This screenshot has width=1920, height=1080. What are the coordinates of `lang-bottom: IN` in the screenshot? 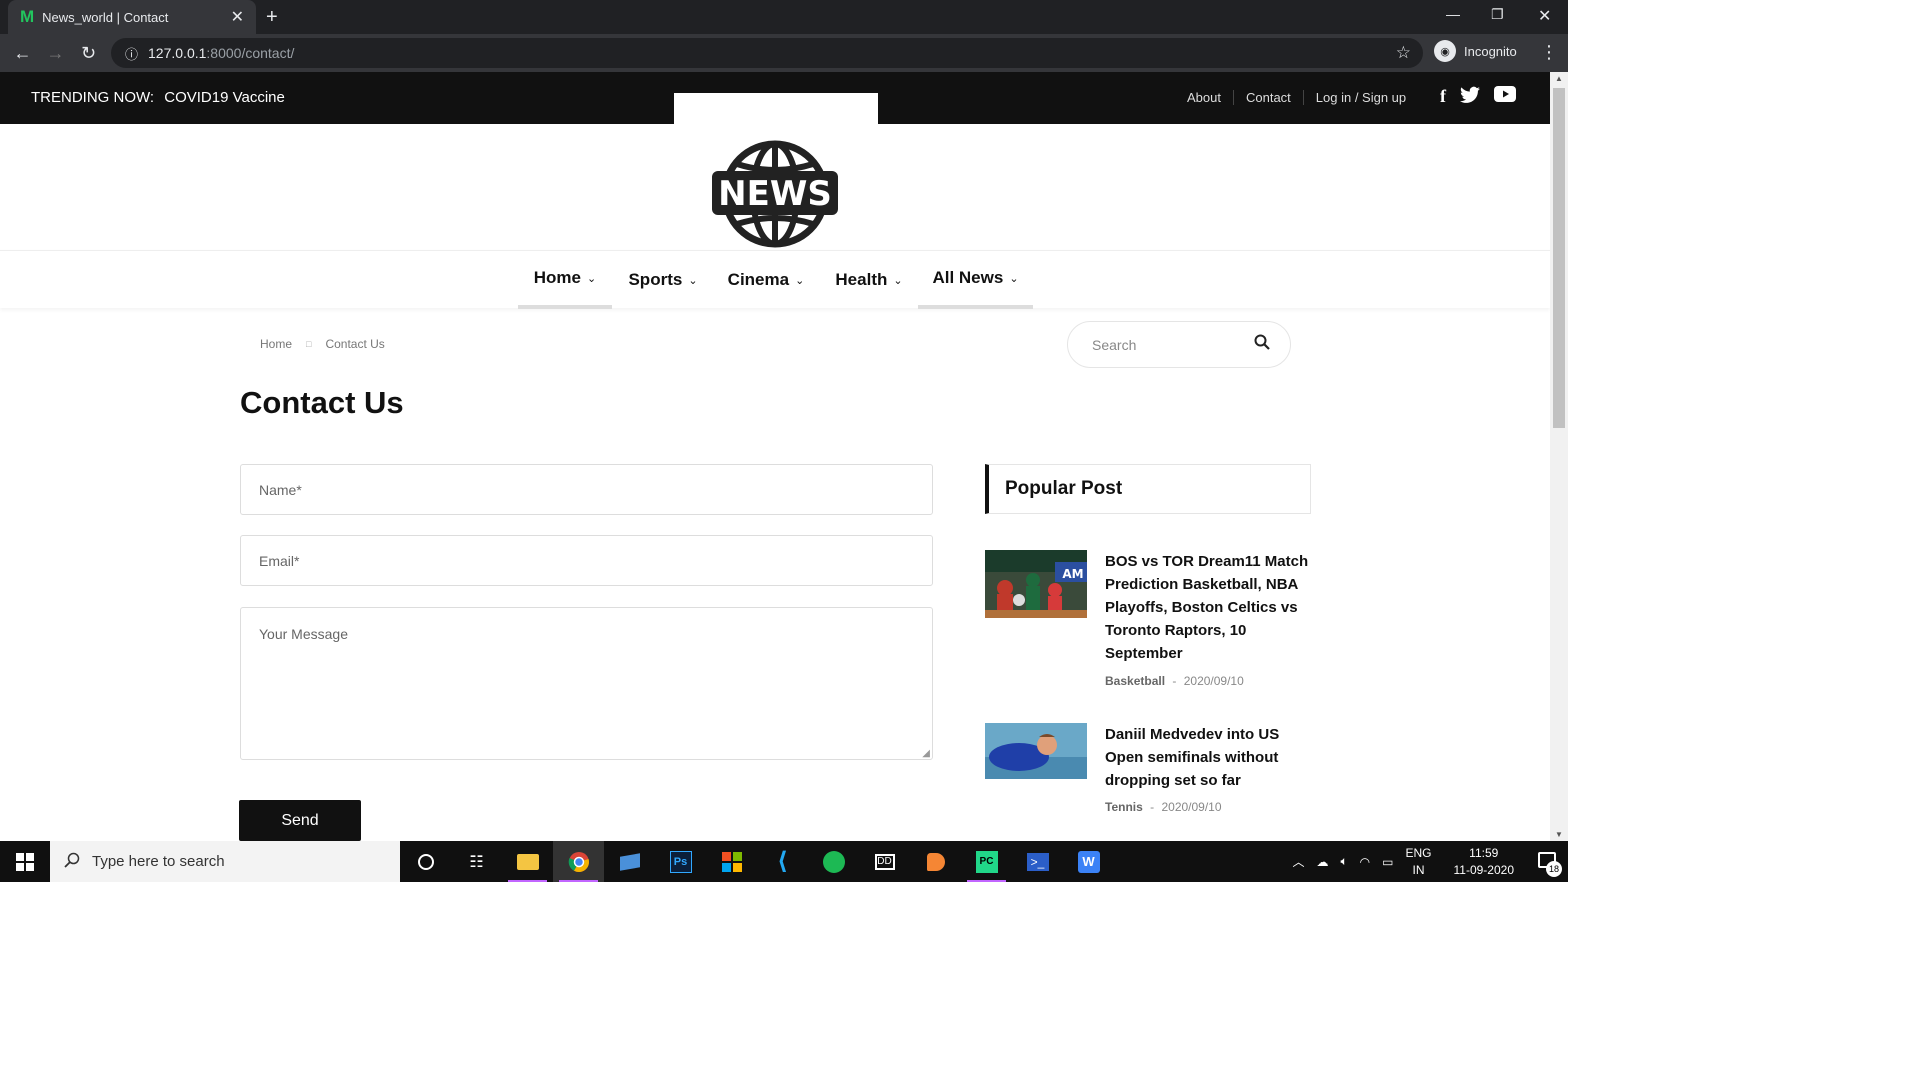 It's located at (1418, 869).